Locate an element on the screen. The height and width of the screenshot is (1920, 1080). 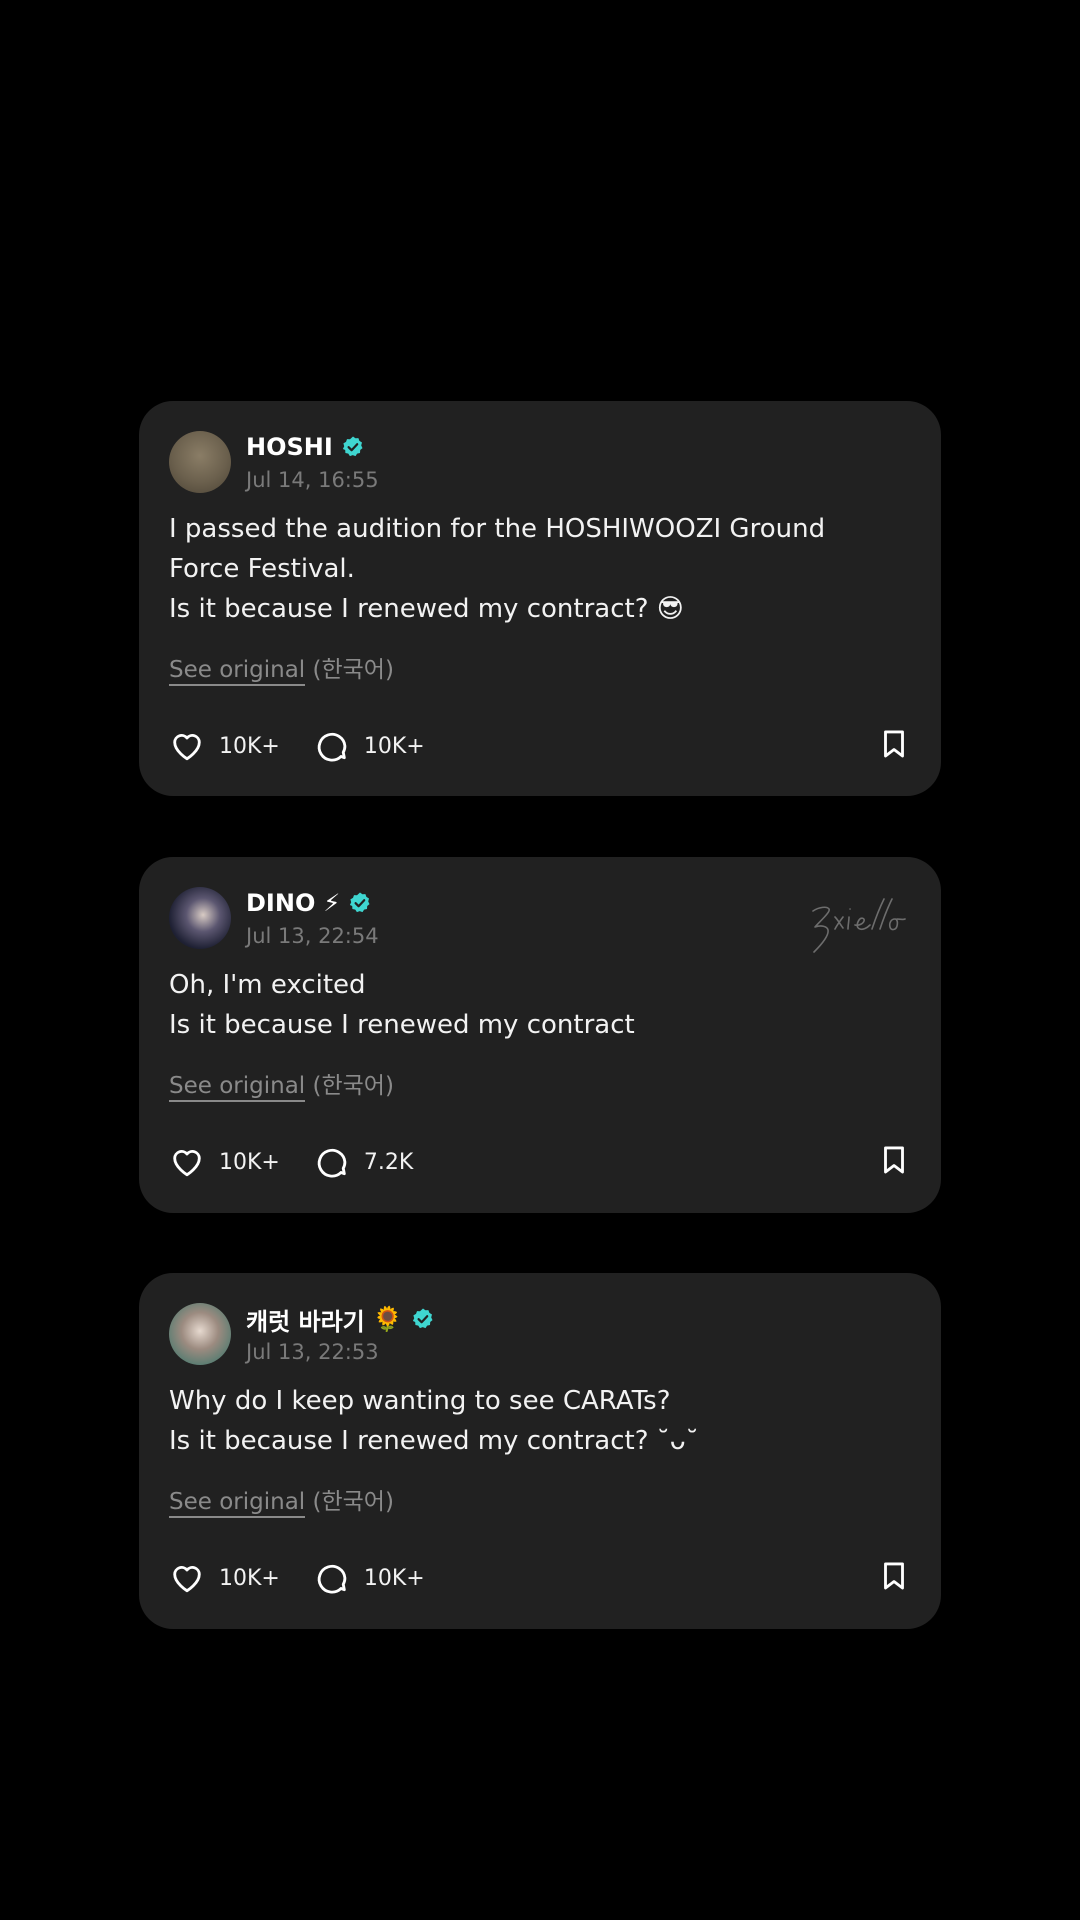
timestamp: Jul 13, 22:54 is located at coordinates (312, 936).